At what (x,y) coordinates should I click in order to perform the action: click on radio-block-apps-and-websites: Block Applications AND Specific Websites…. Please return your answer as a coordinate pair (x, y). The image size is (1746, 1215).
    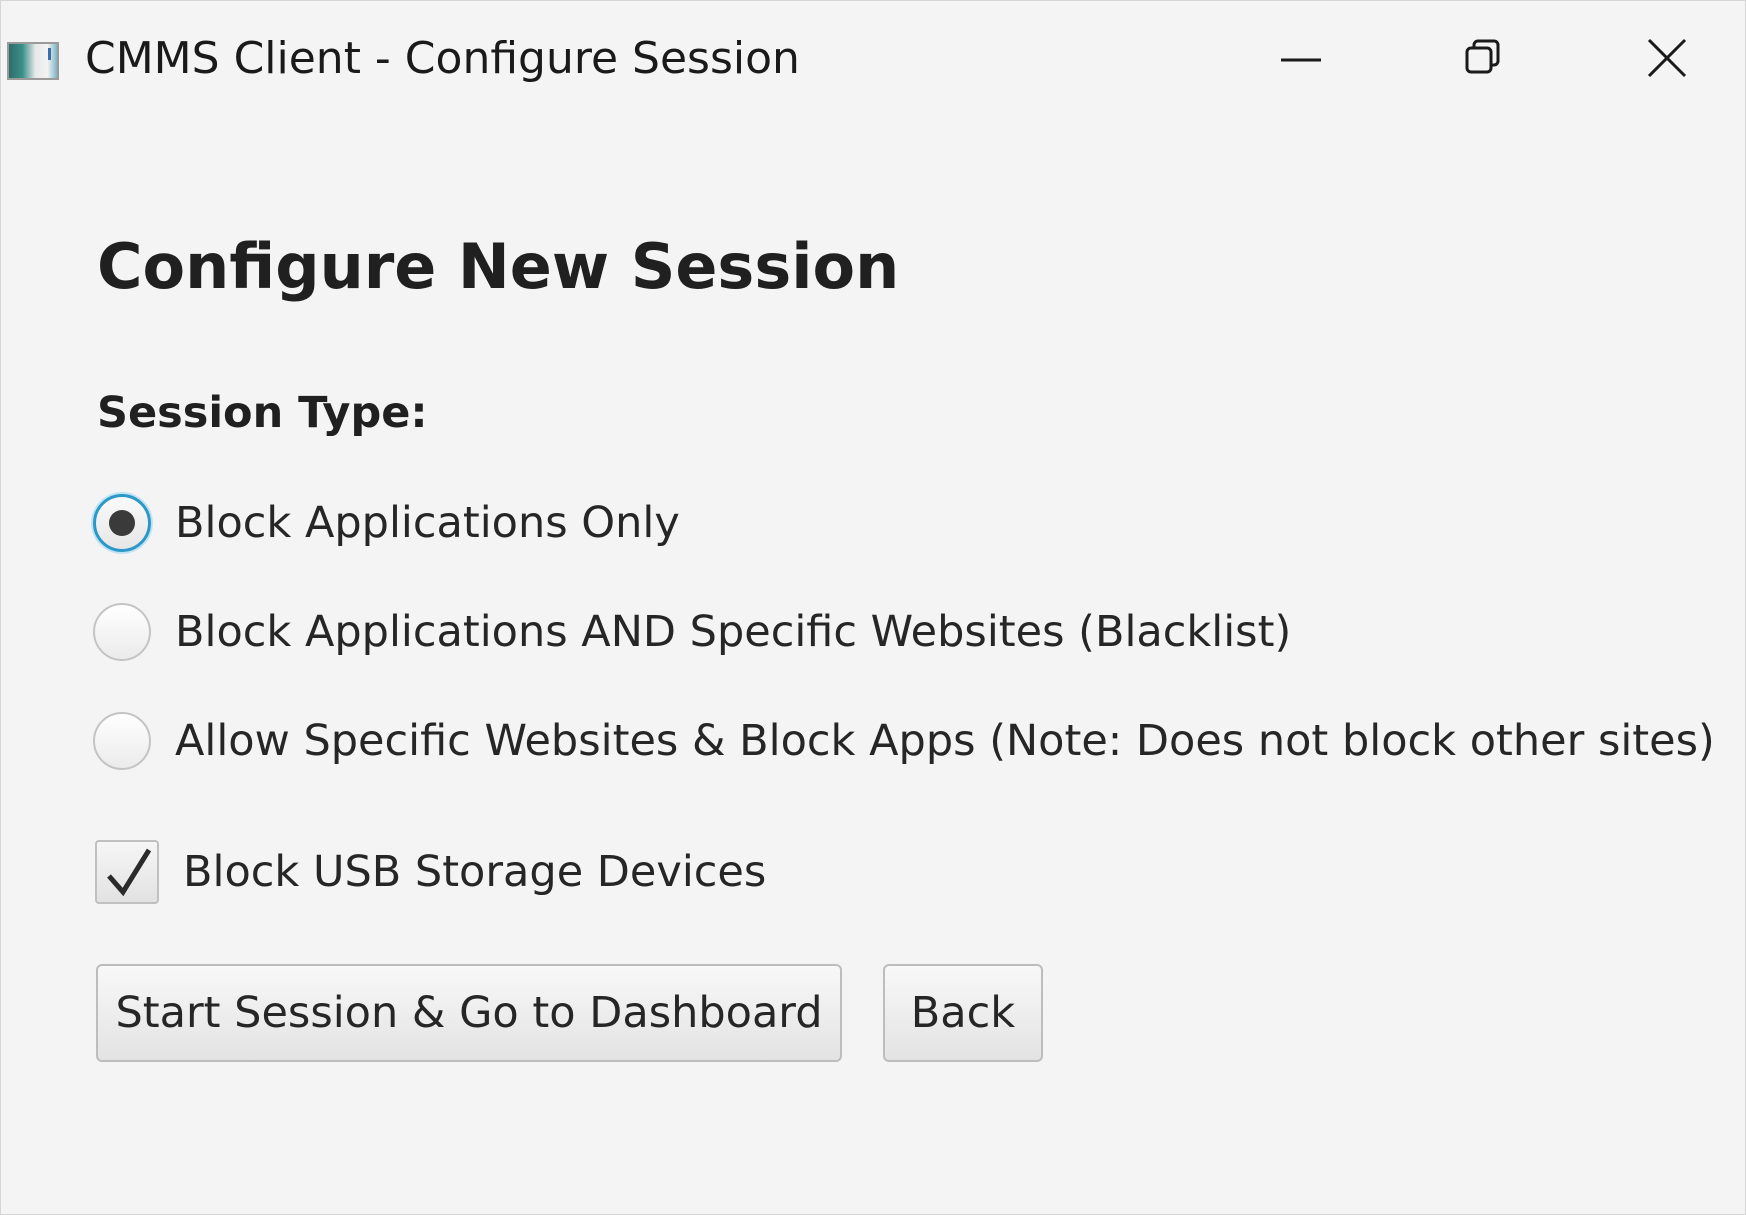
    Looking at the image, I should click on (692, 632).